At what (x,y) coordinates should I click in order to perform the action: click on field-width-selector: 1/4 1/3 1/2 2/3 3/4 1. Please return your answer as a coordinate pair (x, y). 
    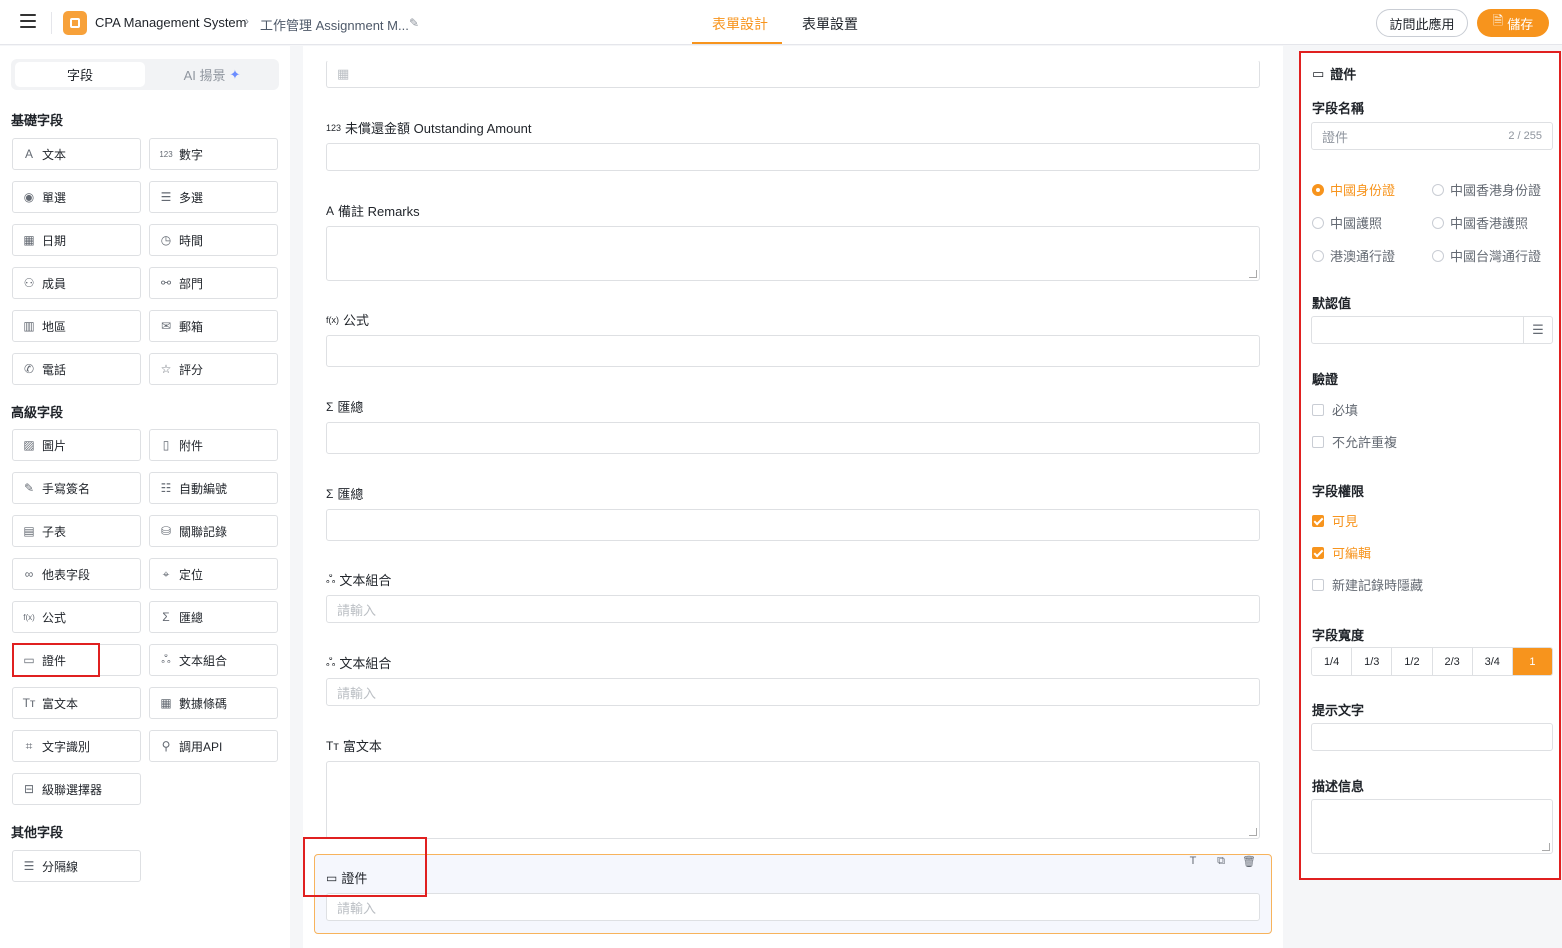
    Looking at the image, I should click on (1432, 661).